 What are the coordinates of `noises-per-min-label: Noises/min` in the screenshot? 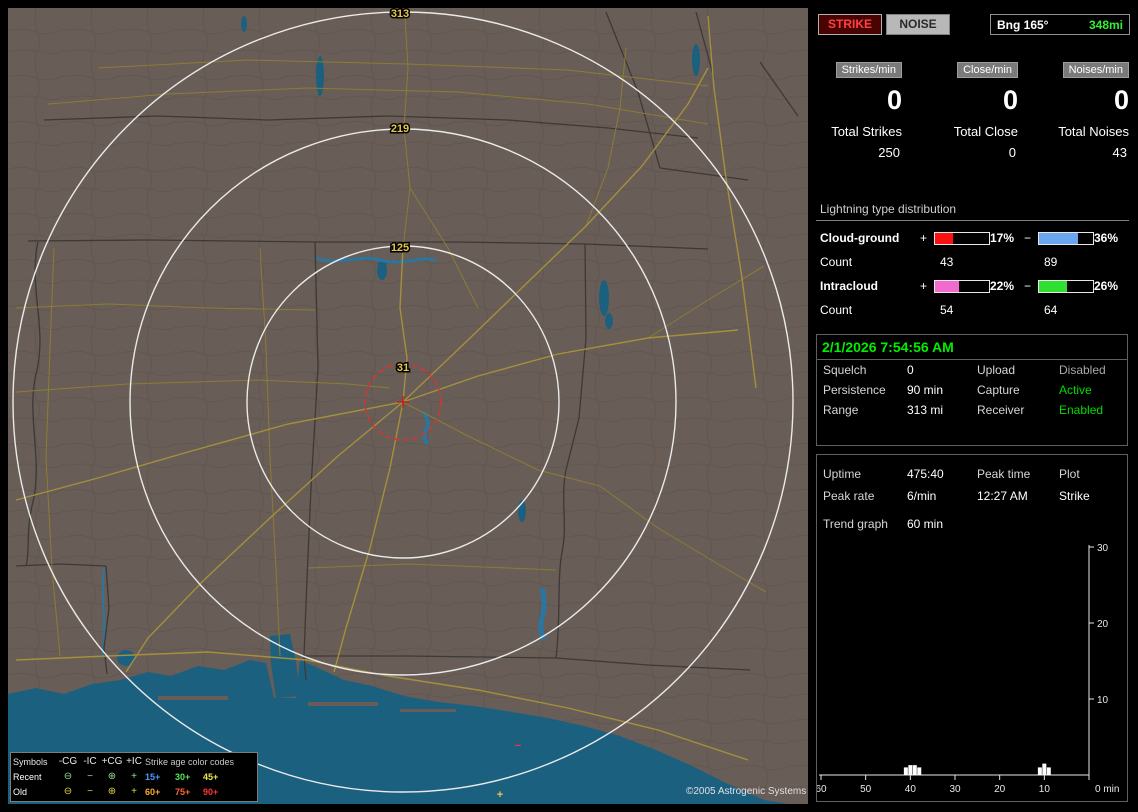 It's located at (1095, 70).